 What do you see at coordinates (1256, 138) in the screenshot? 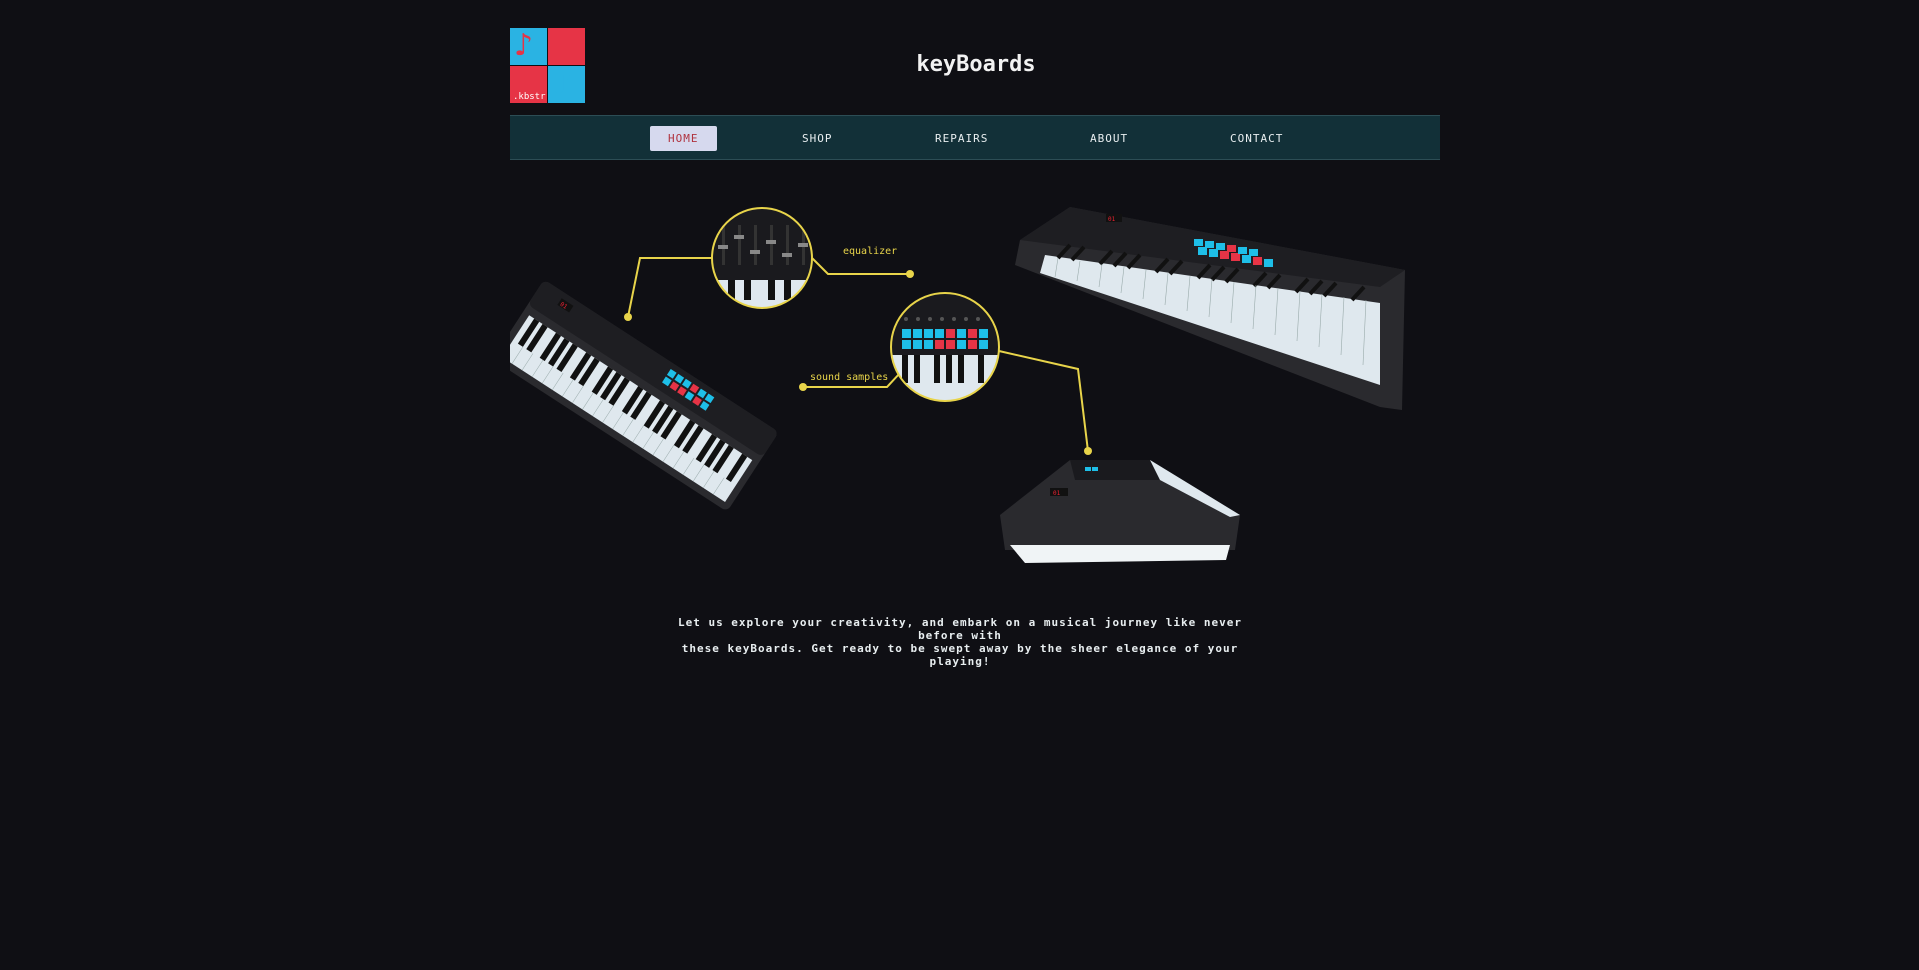
I see `nav-contact: CONTACT` at bounding box center [1256, 138].